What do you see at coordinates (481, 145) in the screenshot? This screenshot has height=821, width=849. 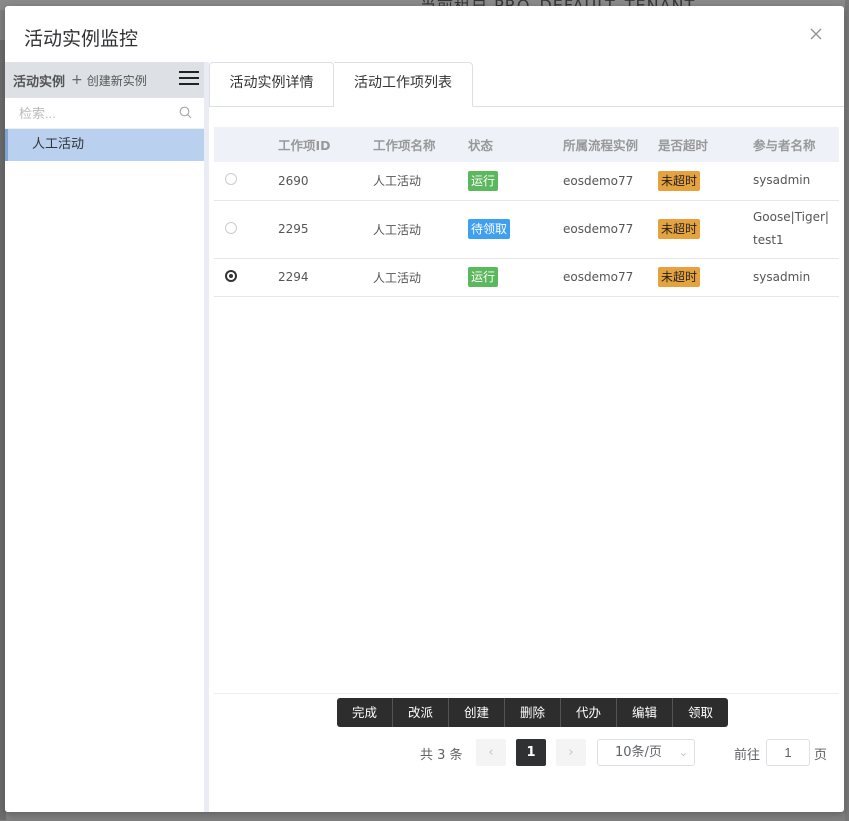 I see `header-status: 状态` at bounding box center [481, 145].